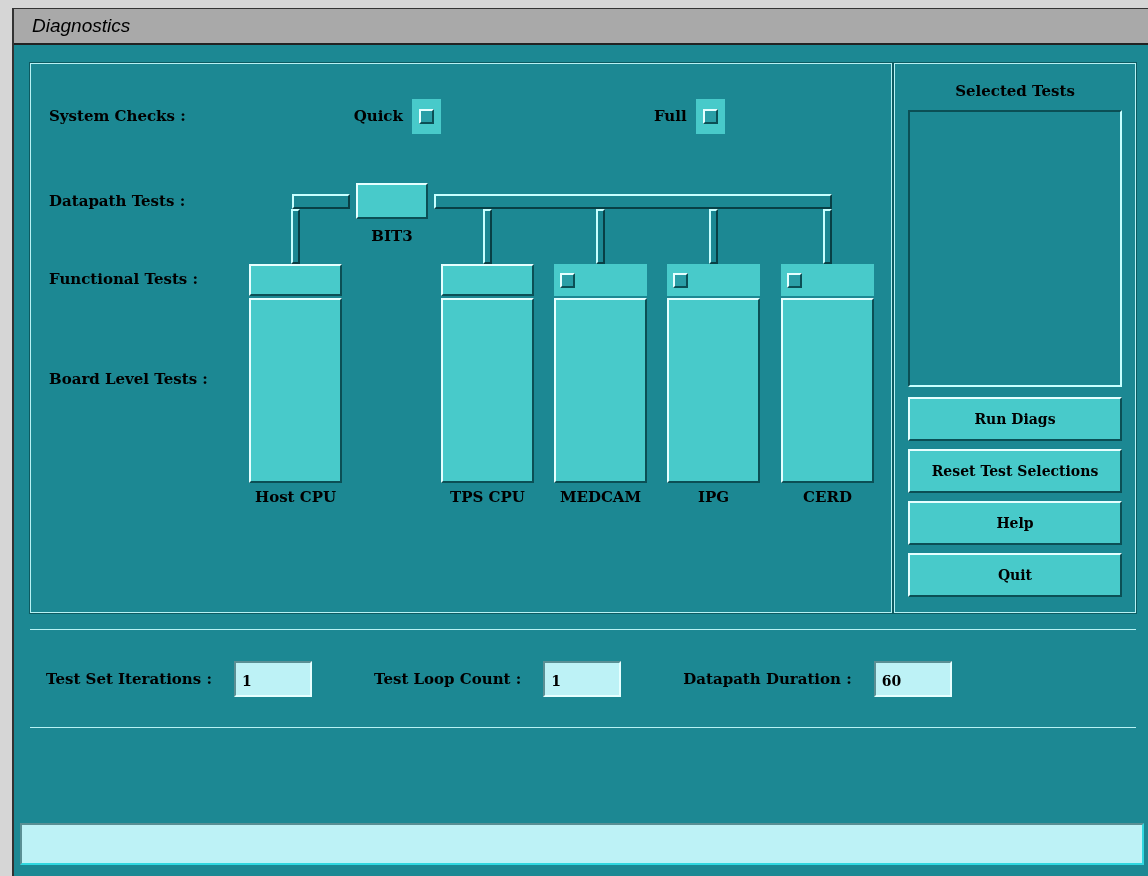  I want to click on action-button: Run Diags, so click(1015, 419).